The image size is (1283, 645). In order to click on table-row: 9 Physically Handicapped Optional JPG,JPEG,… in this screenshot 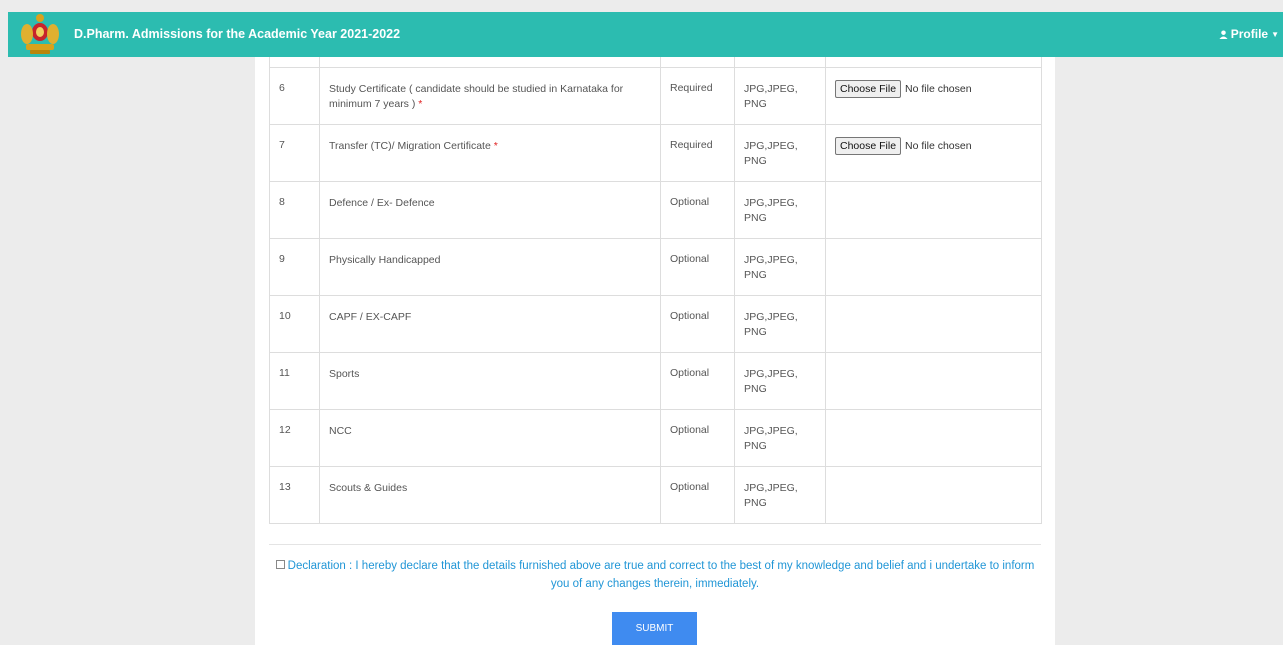, I will do `click(655, 267)`.